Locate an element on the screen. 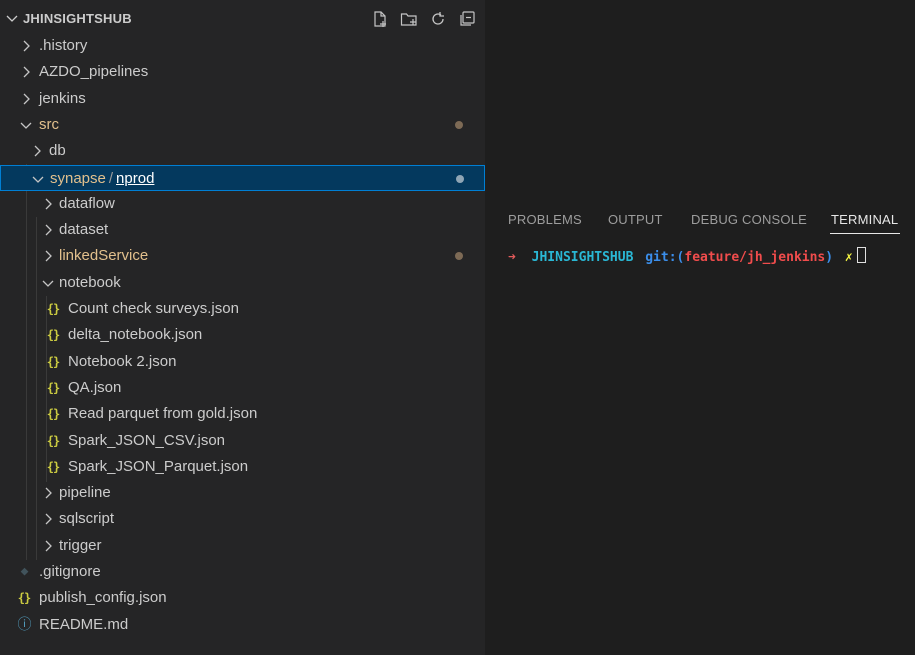  folder-dataset: dataset is located at coordinates (242, 230).